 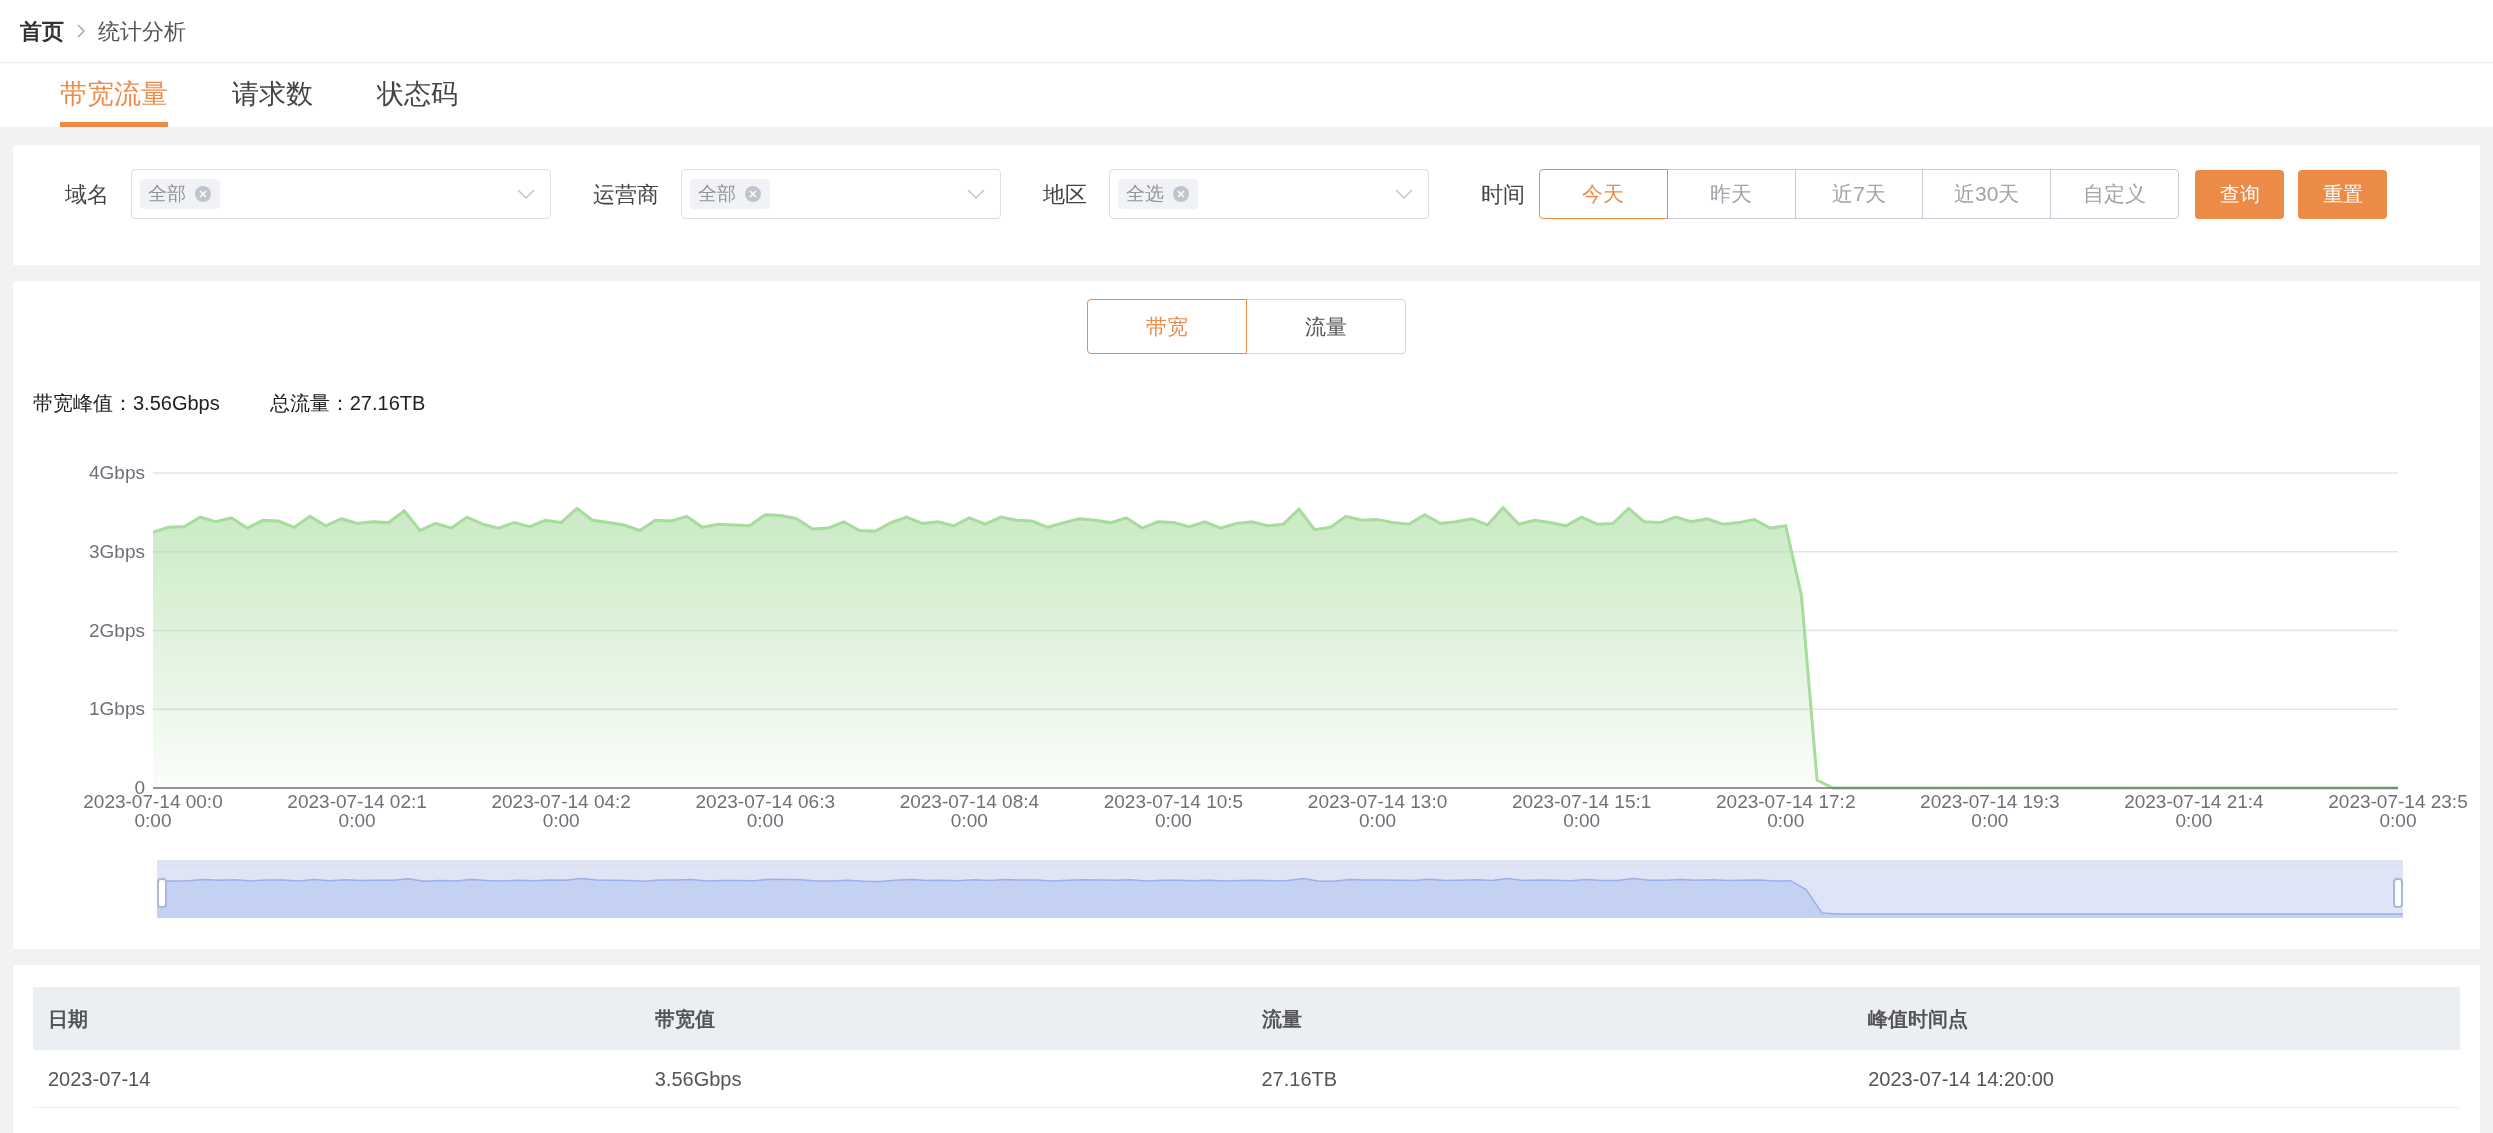 What do you see at coordinates (68, 1019) in the screenshot?
I see `column-header: 日期` at bounding box center [68, 1019].